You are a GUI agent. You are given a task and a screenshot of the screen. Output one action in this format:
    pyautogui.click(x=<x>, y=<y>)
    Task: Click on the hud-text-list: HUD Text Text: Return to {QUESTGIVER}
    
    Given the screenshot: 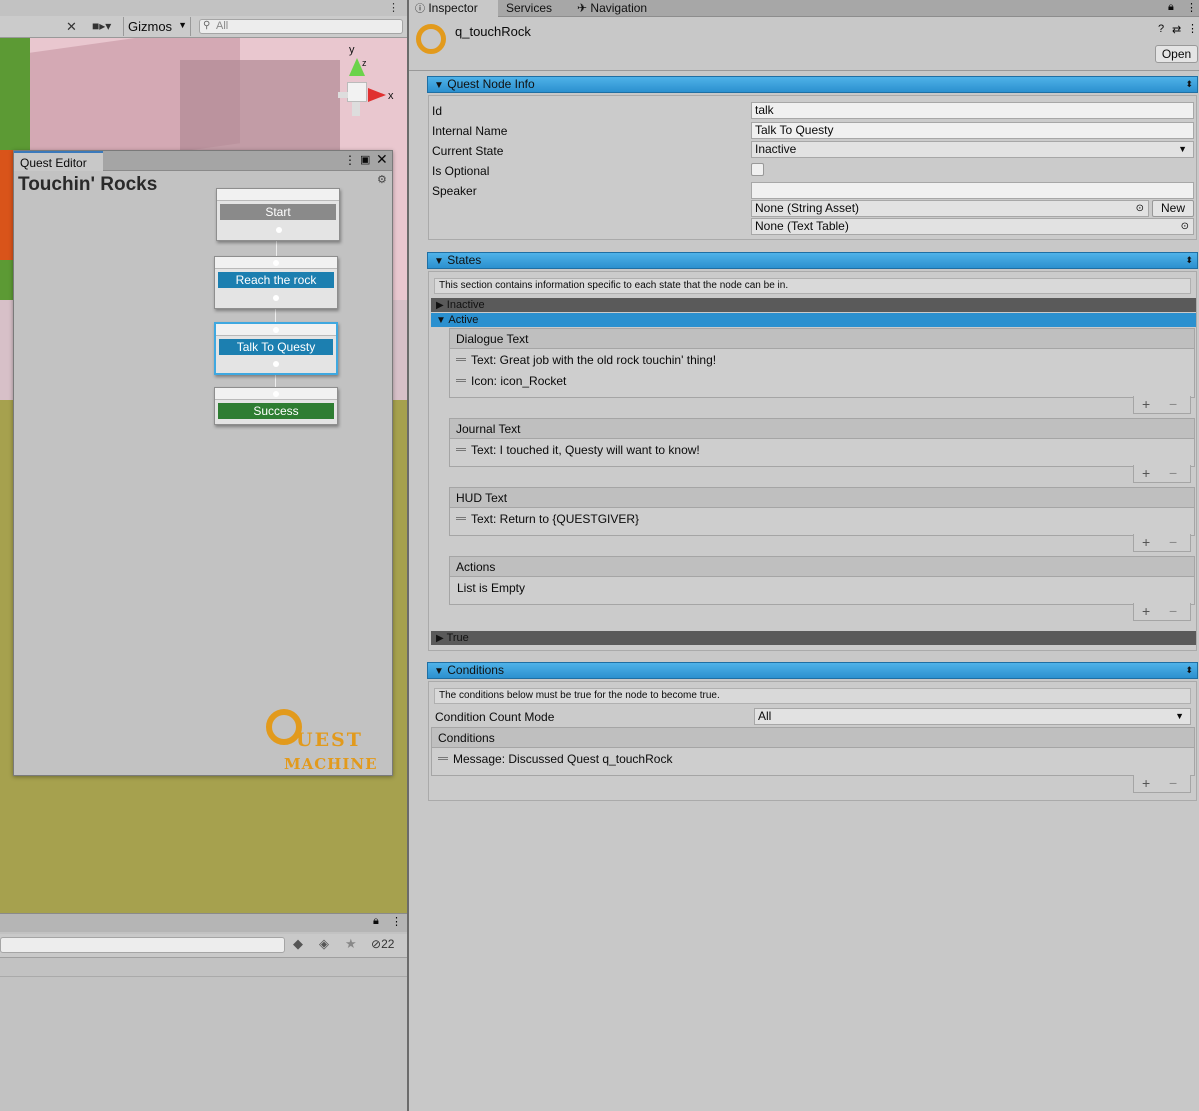 What is the action you would take?
    pyautogui.click(x=822, y=511)
    